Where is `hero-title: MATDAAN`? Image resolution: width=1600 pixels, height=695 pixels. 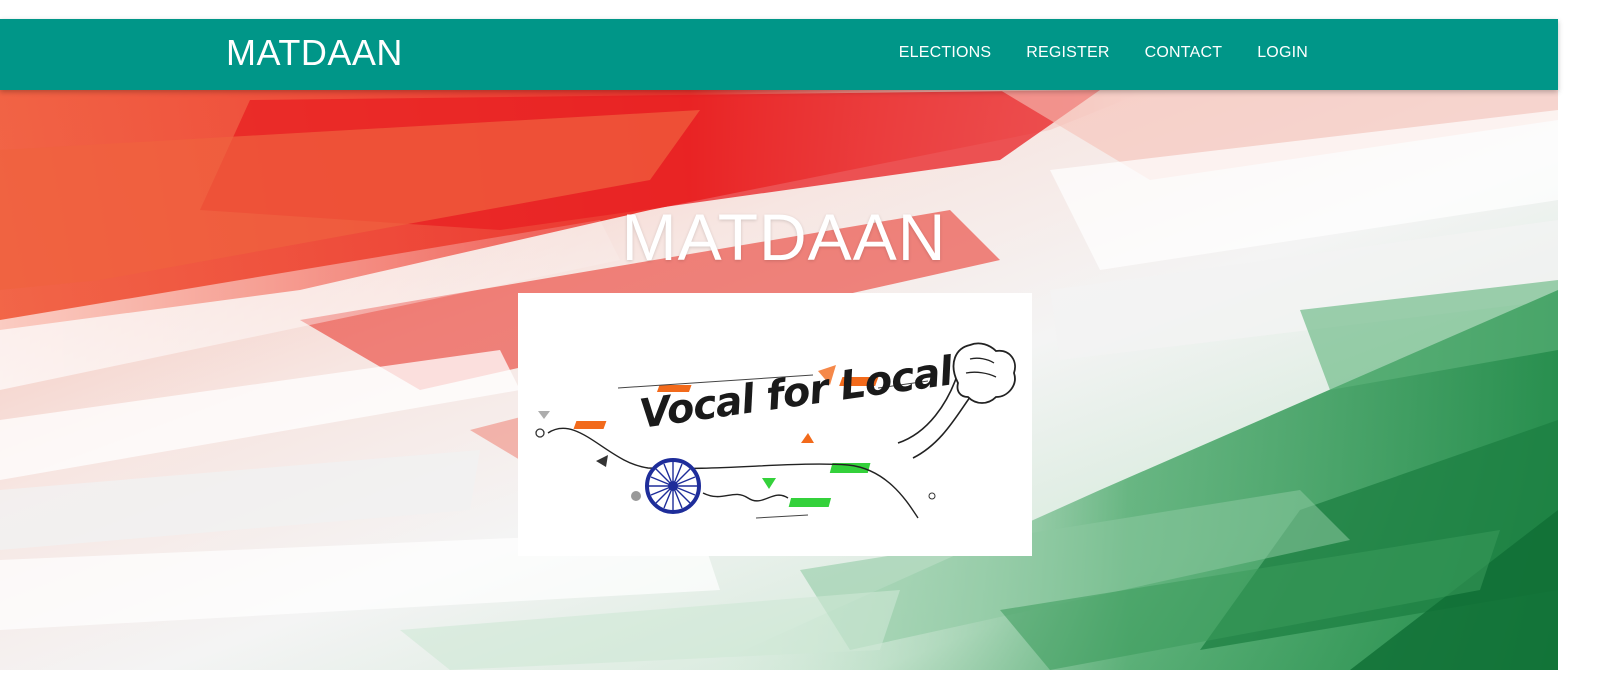
hero-title: MATDAAN is located at coordinates (784, 237).